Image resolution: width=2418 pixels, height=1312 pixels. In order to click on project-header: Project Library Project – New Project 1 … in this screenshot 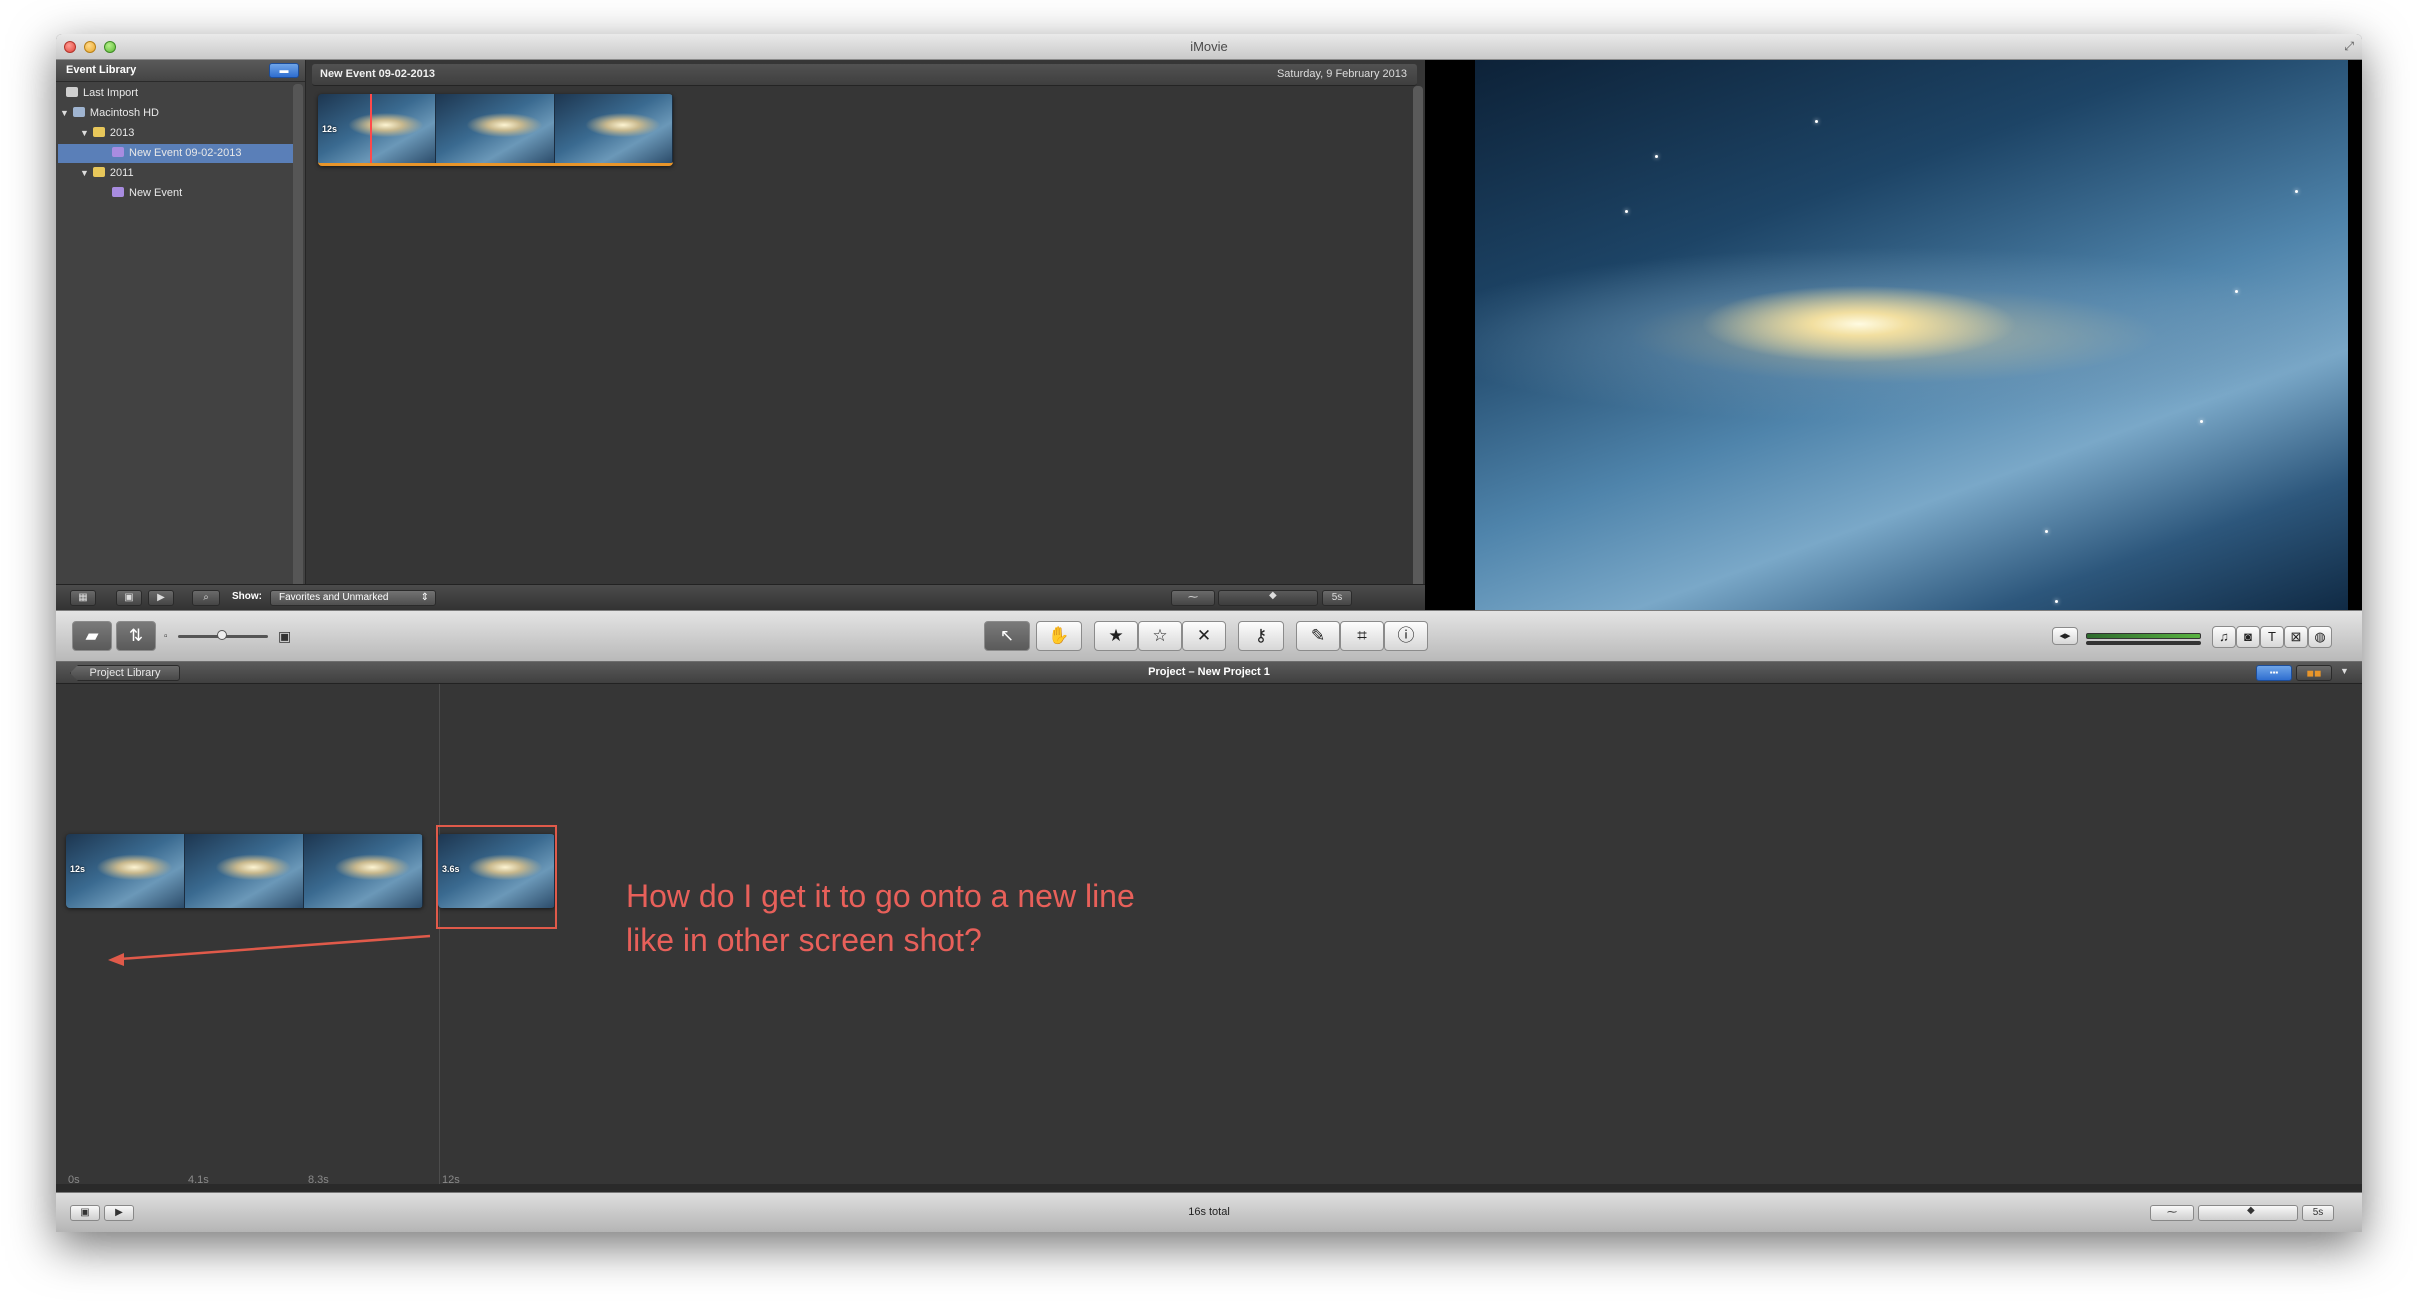, I will do `click(1209, 673)`.